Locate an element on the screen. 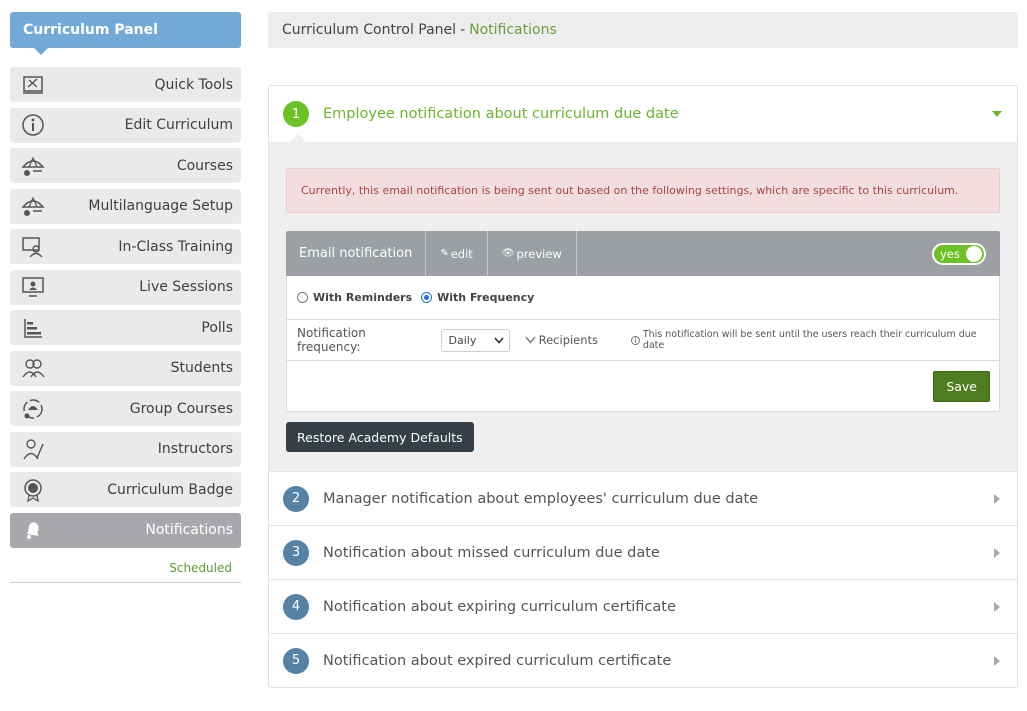  edit-button: ✎ edit is located at coordinates (457, 253).